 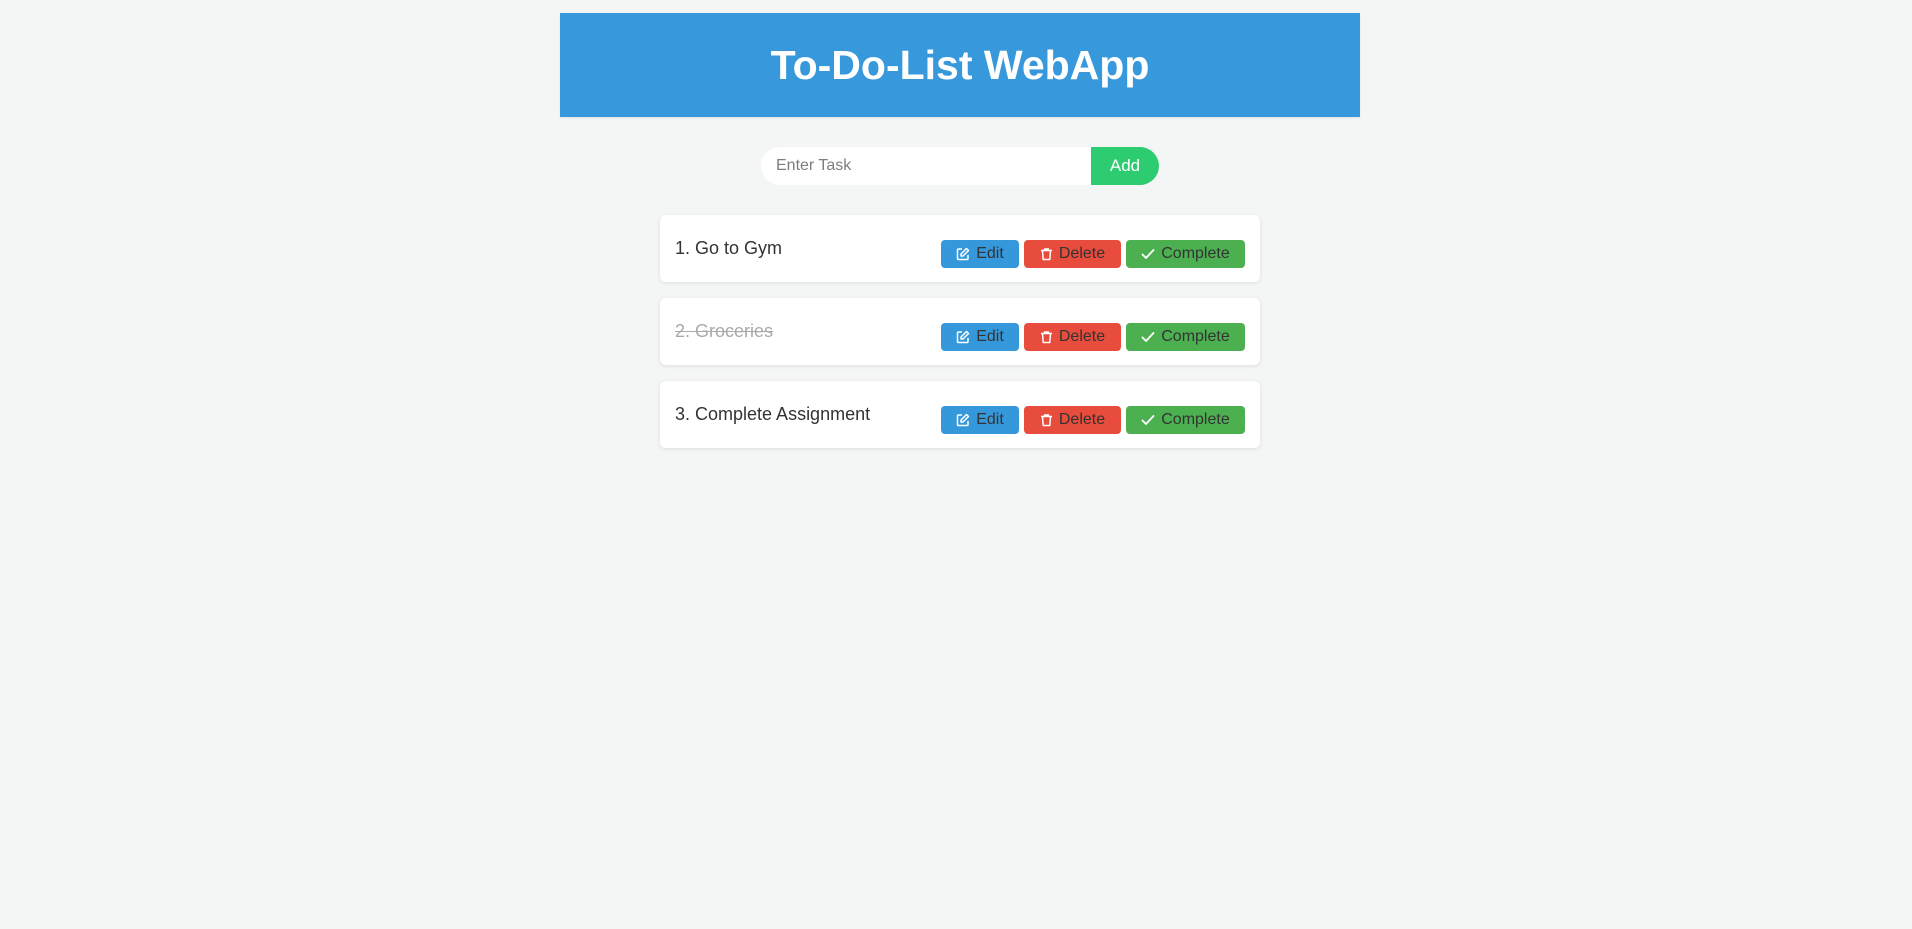 I want to click on task-text: 3. Complete Assignment, so click(x=773, y=414).